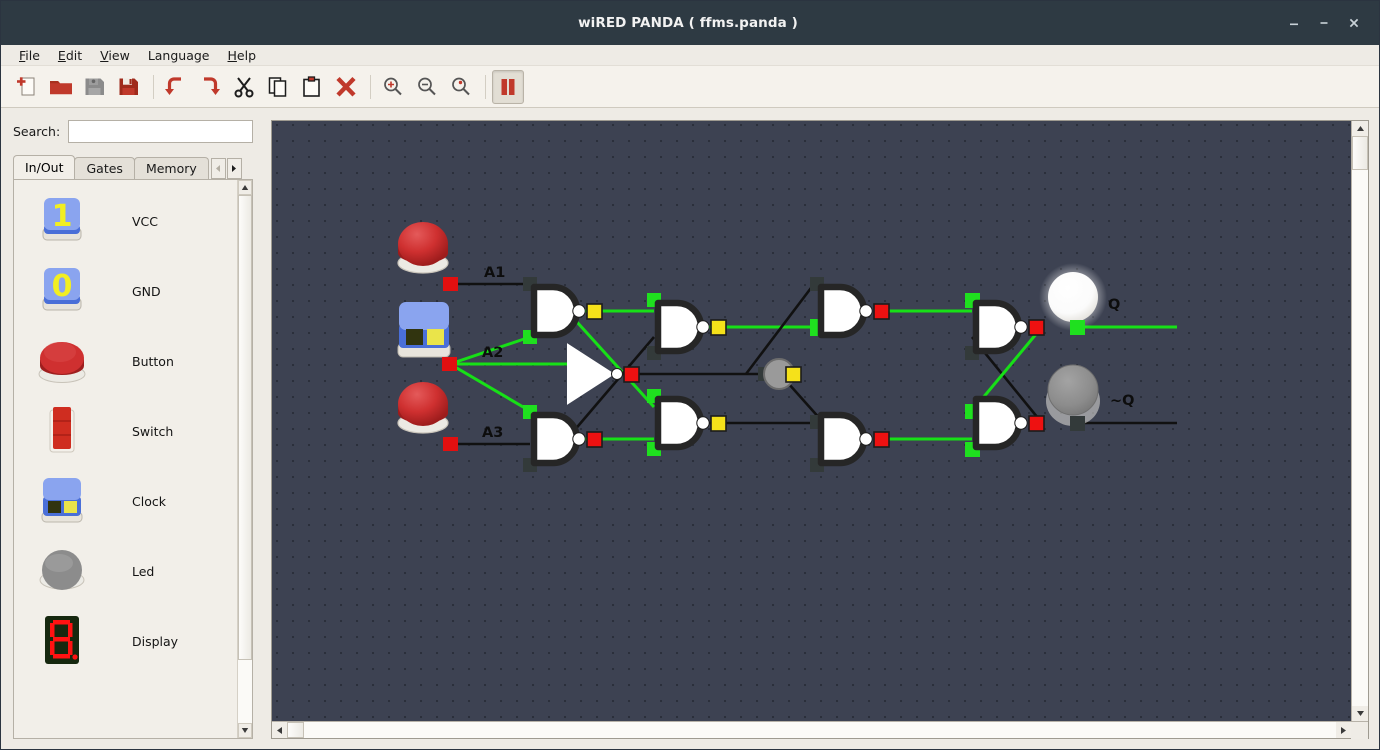  I want to click on svg-text: 1, so click(62, 216).